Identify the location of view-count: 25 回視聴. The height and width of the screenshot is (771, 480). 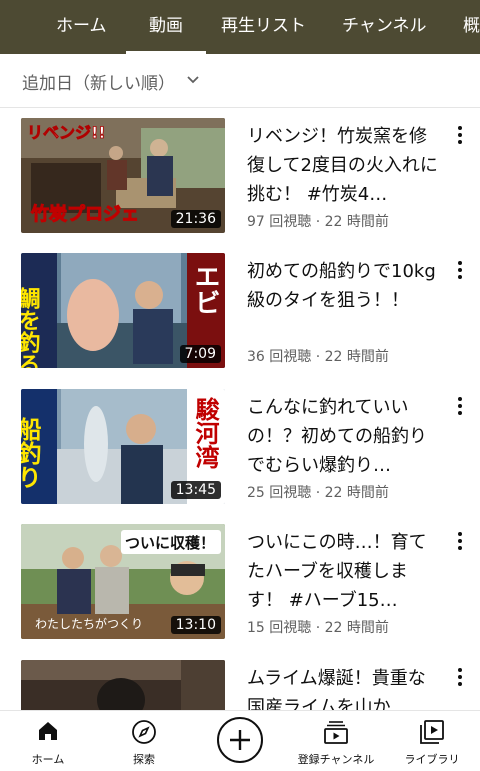
(279, 493).